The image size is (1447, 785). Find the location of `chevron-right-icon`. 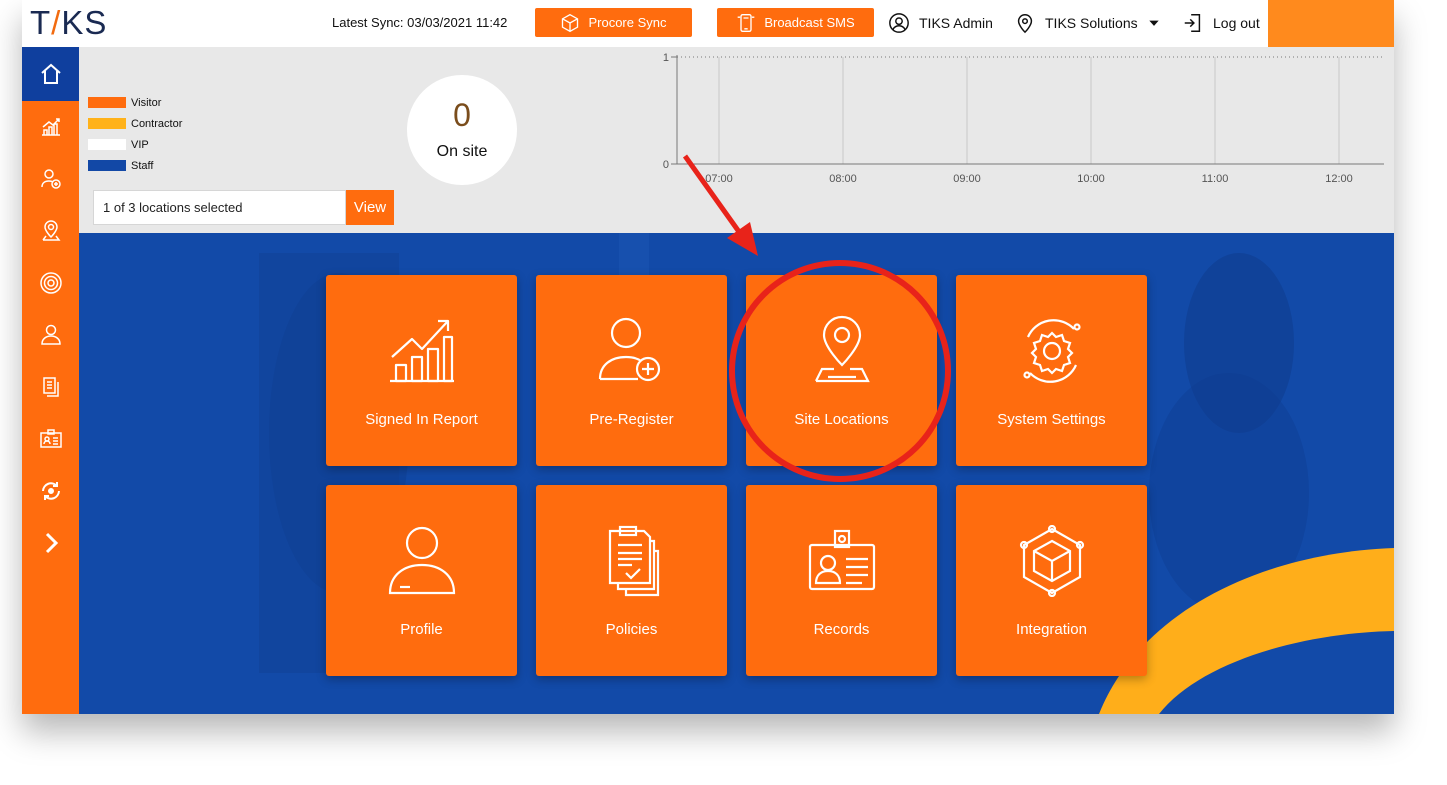

chevron-right-icon is located at coordinates (51, 543).